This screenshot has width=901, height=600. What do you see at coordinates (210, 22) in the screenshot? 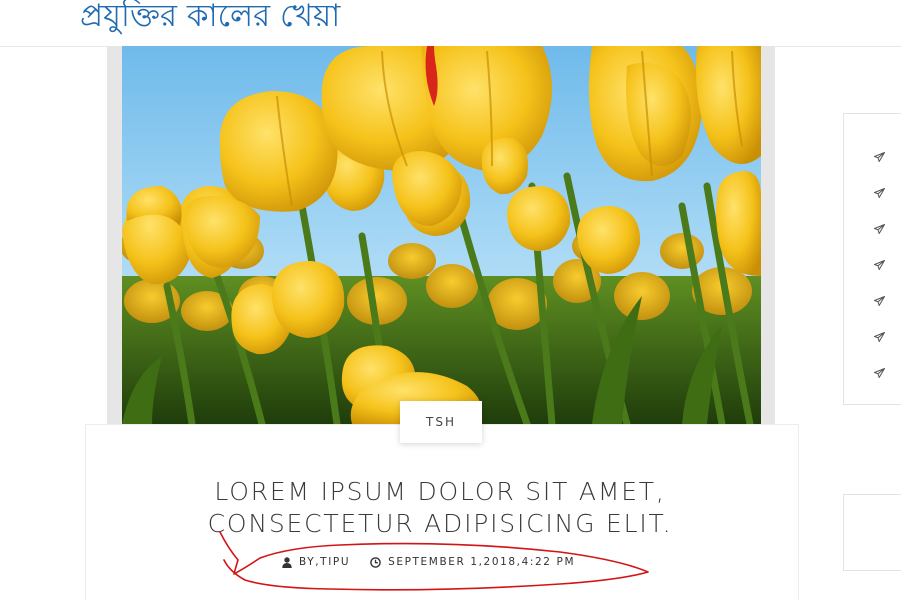
I see `site-title: প্রযুক্তির কালের খেয়া` at bounding box center [210, 22].